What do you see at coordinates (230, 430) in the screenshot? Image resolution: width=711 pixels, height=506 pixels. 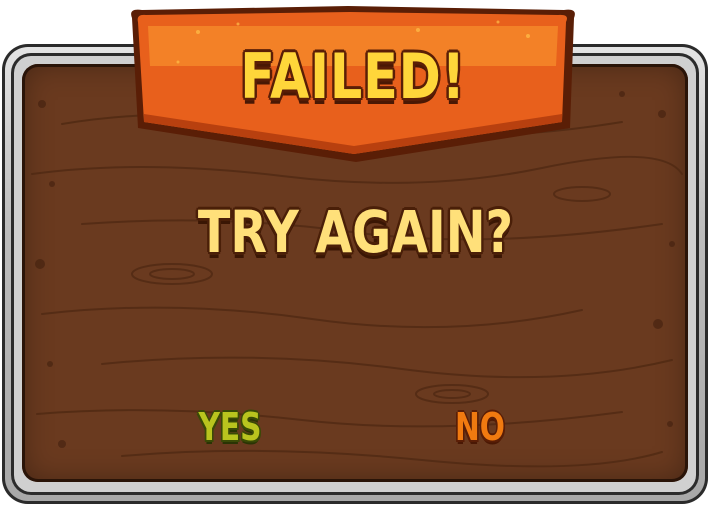 I see `yes-button: YES` at bounding box center [230, 430].